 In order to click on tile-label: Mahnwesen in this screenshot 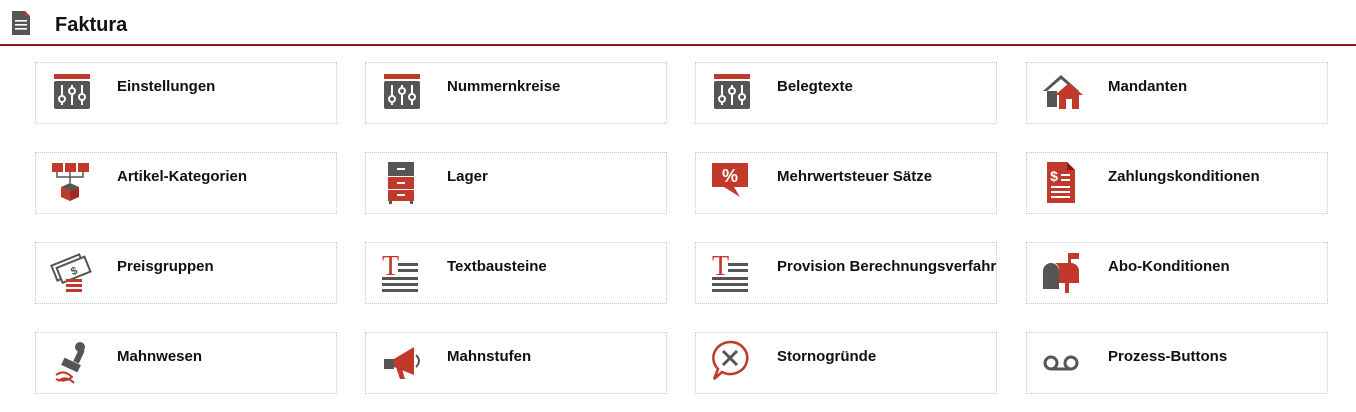, I will do `click(160, 356)`.